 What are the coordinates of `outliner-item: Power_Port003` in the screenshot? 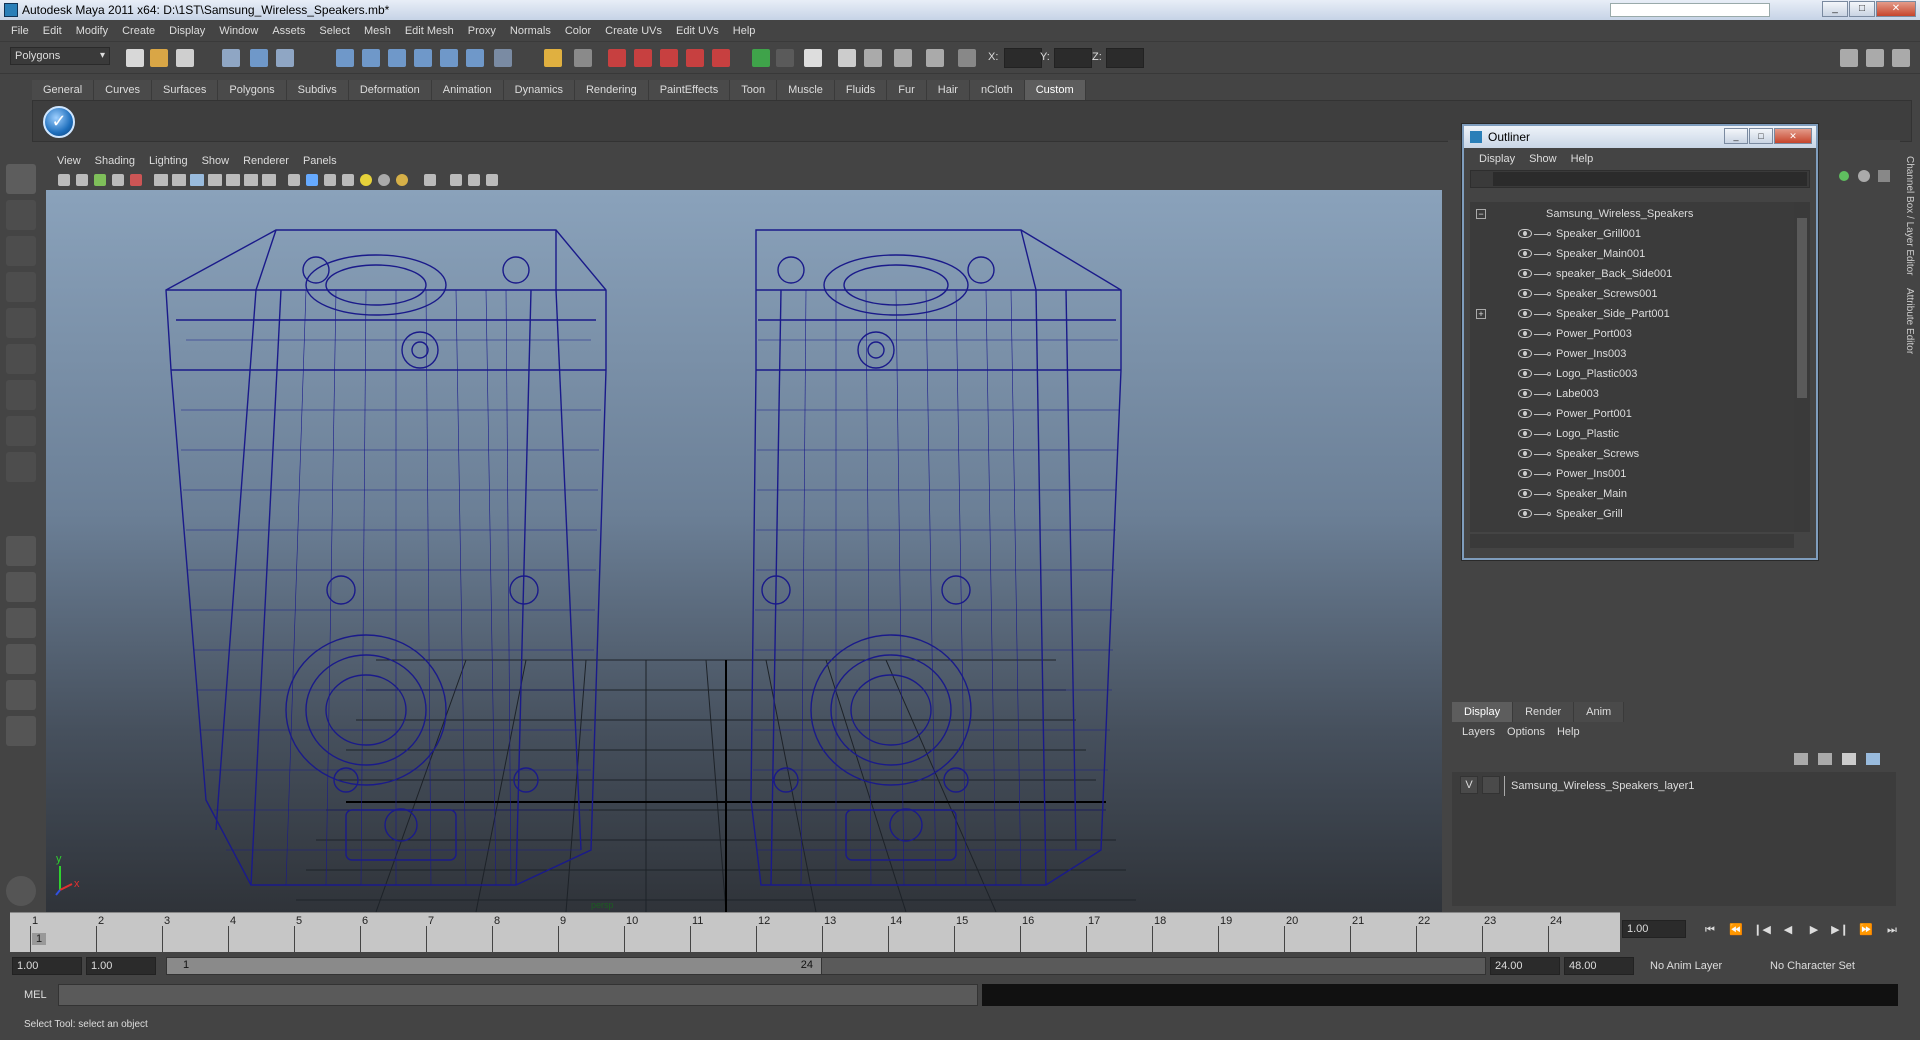 It's located at (1630, 334).